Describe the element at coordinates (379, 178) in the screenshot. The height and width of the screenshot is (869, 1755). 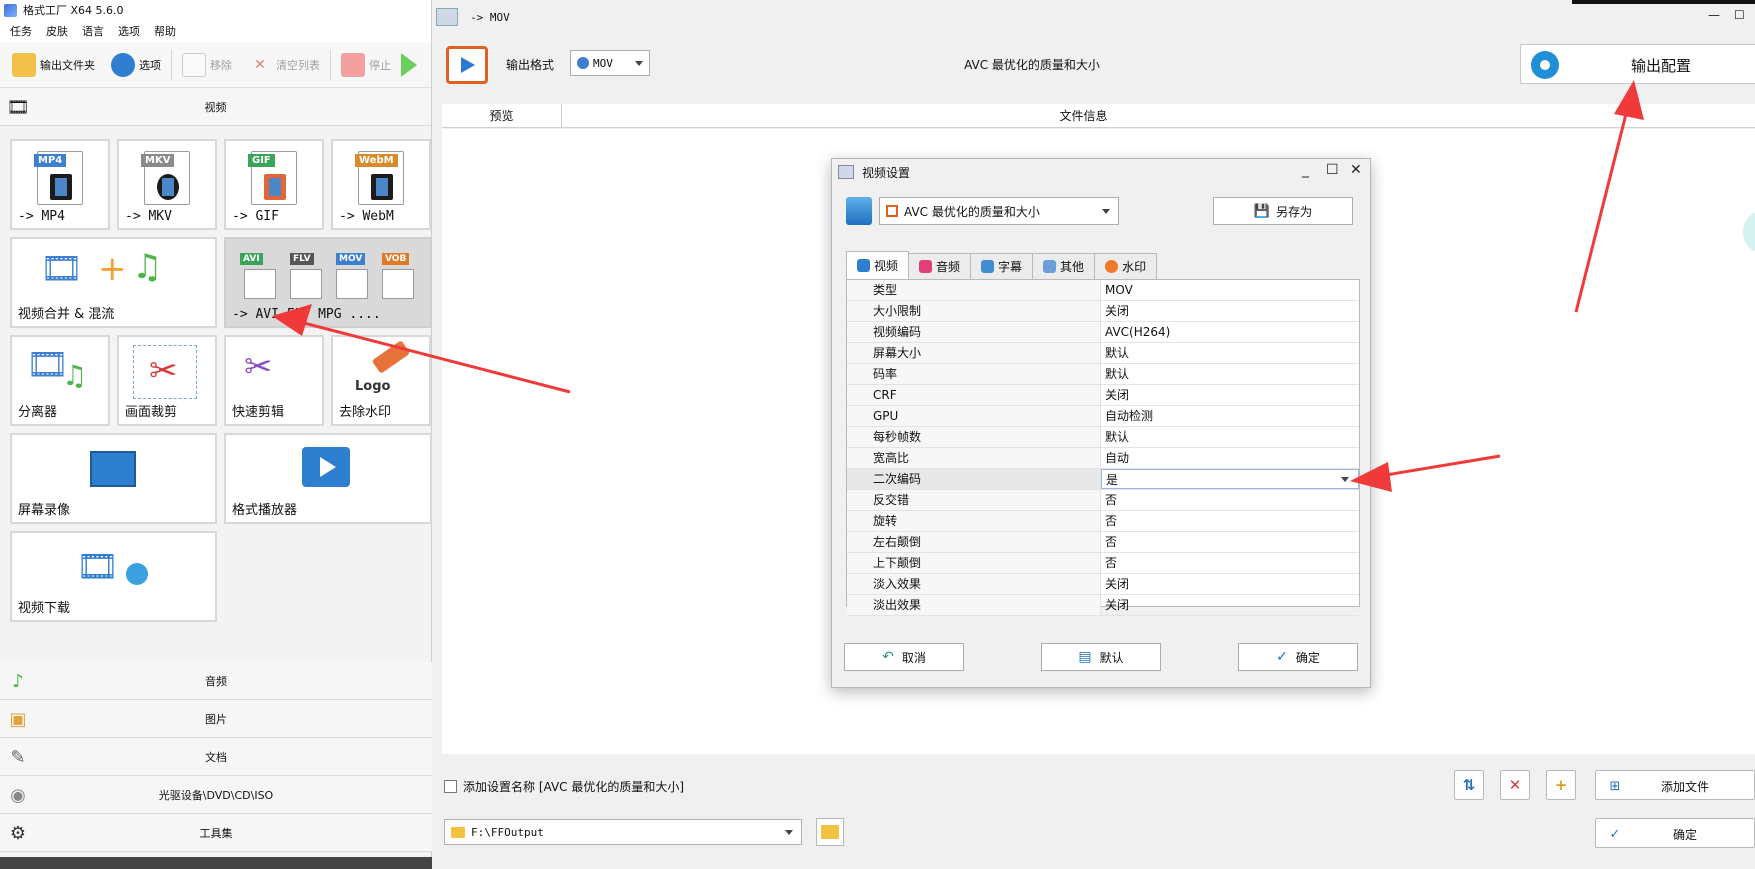
I see `webm-file-icon: WebM` at that location.